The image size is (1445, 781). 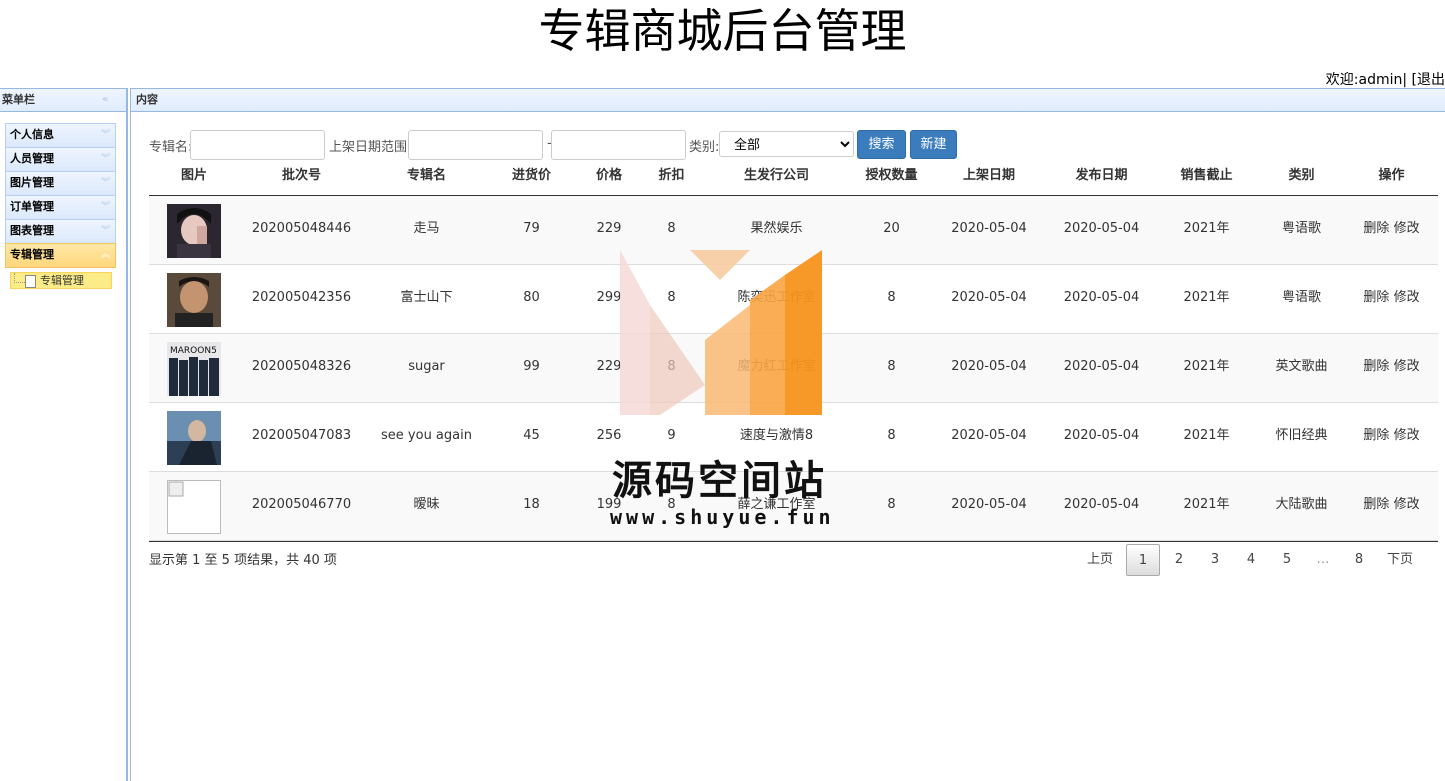 What do you see at coordinates (1428, 80) in the screenshot?
I see `logout-link: [退出` at bounding box center [1428, 80].